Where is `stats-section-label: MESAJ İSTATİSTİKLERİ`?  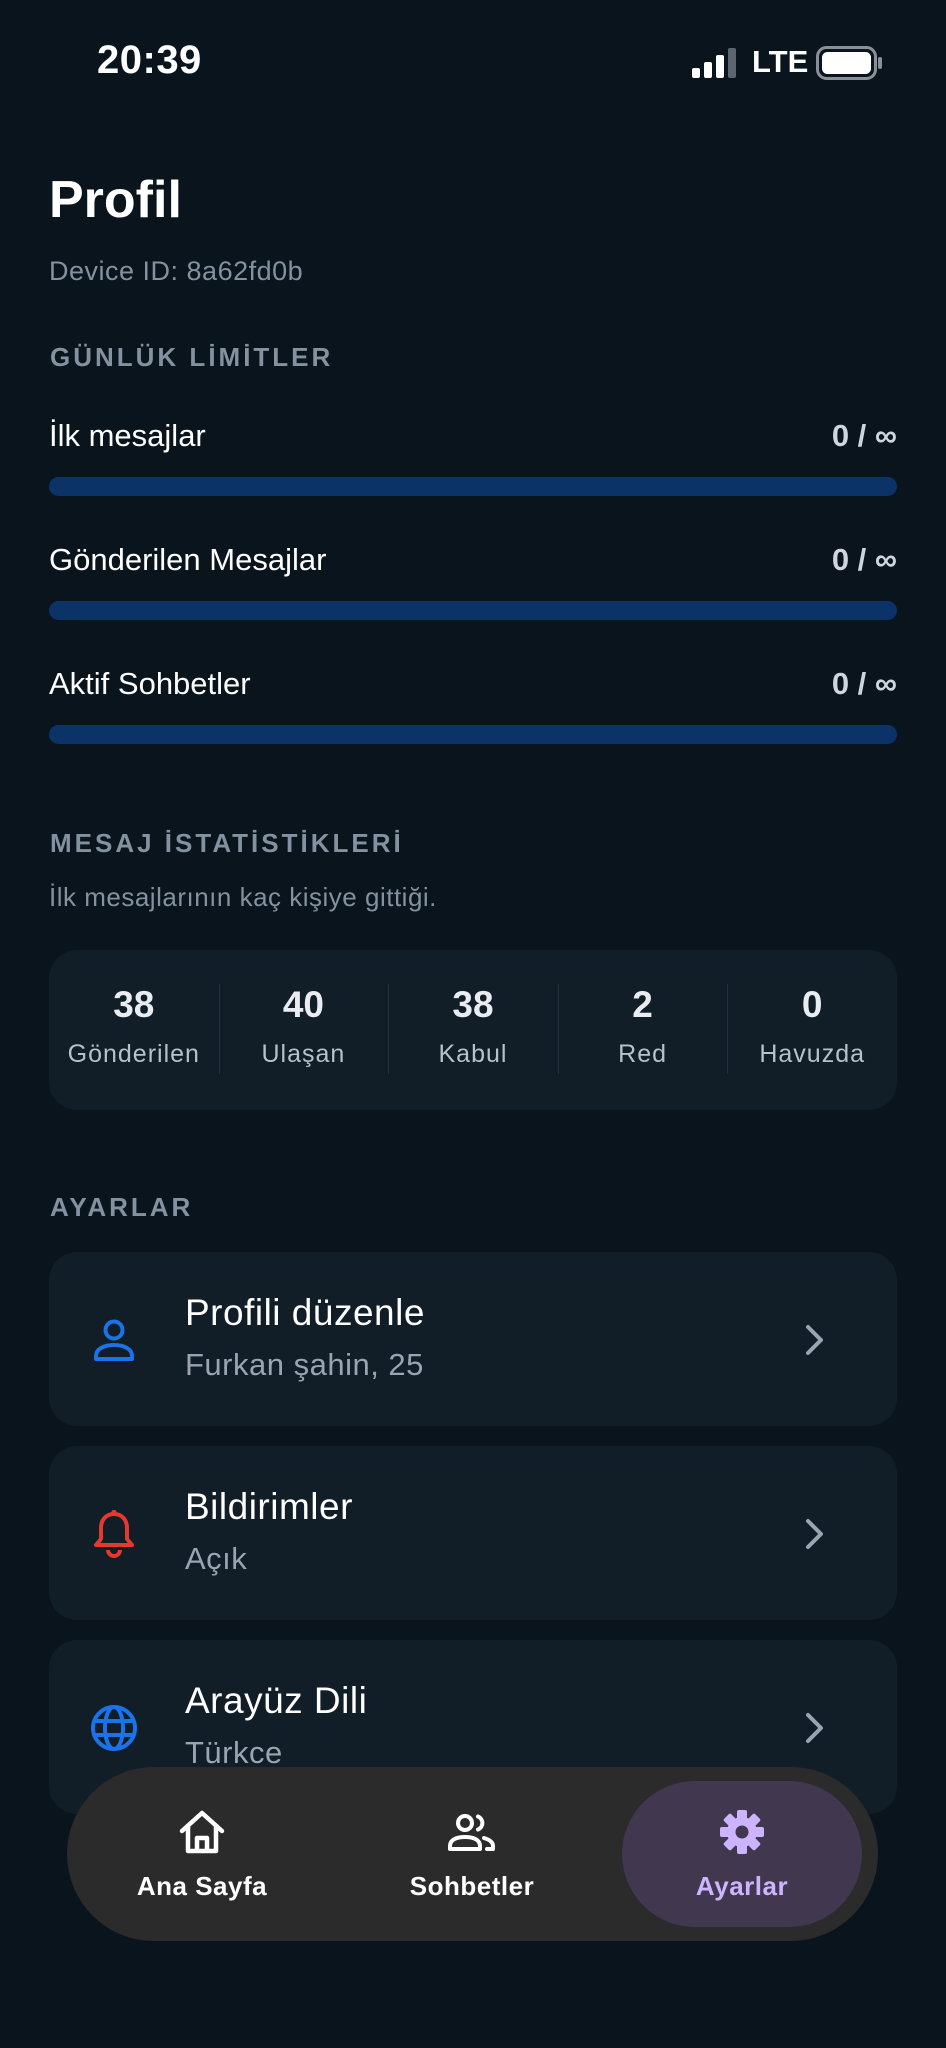 stats-section-label: MESAJ İSTATİSTİKLERİ is located at coordinates (227, 843).